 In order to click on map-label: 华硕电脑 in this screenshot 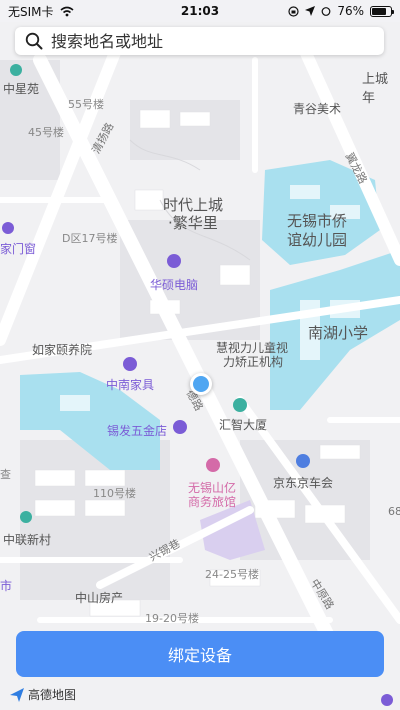, I will do `click(174, 284)`.